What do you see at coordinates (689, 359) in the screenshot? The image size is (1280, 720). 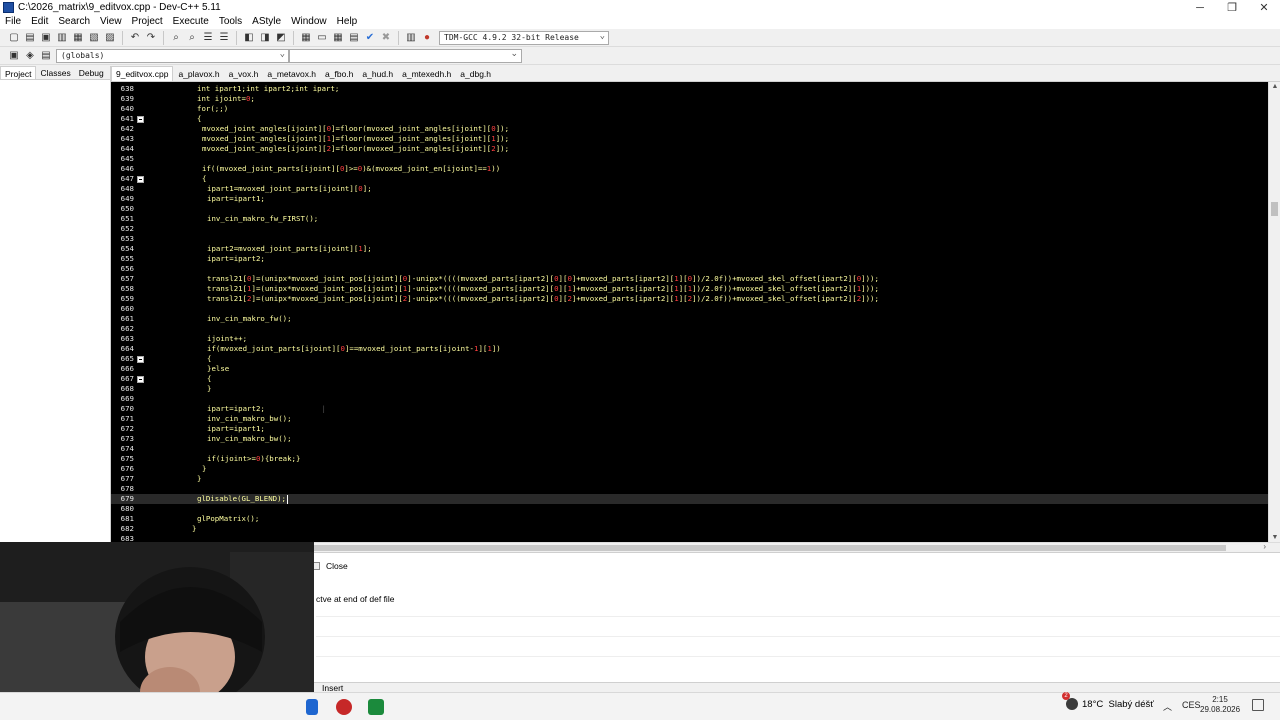 I see `code-line: 665 {` at bounding box center [689, 359].